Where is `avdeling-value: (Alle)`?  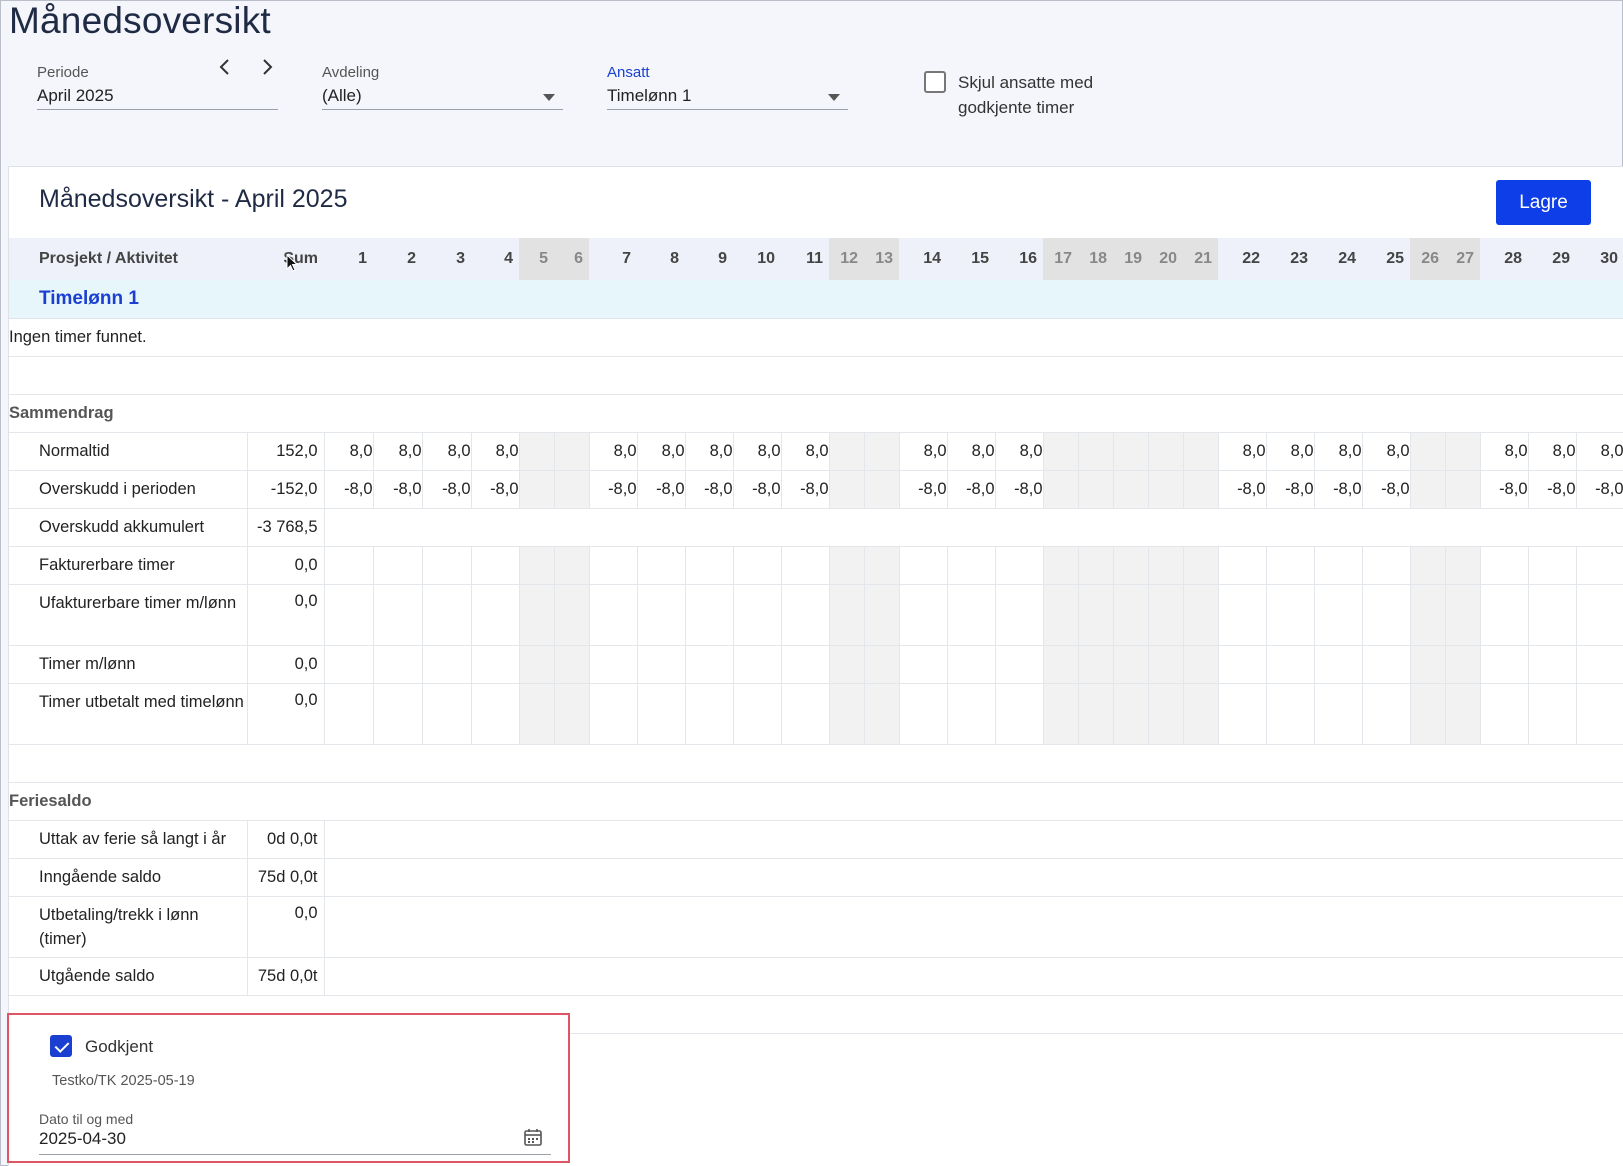 avdeling-value: (Alle) is located at coordinates (342, 95).